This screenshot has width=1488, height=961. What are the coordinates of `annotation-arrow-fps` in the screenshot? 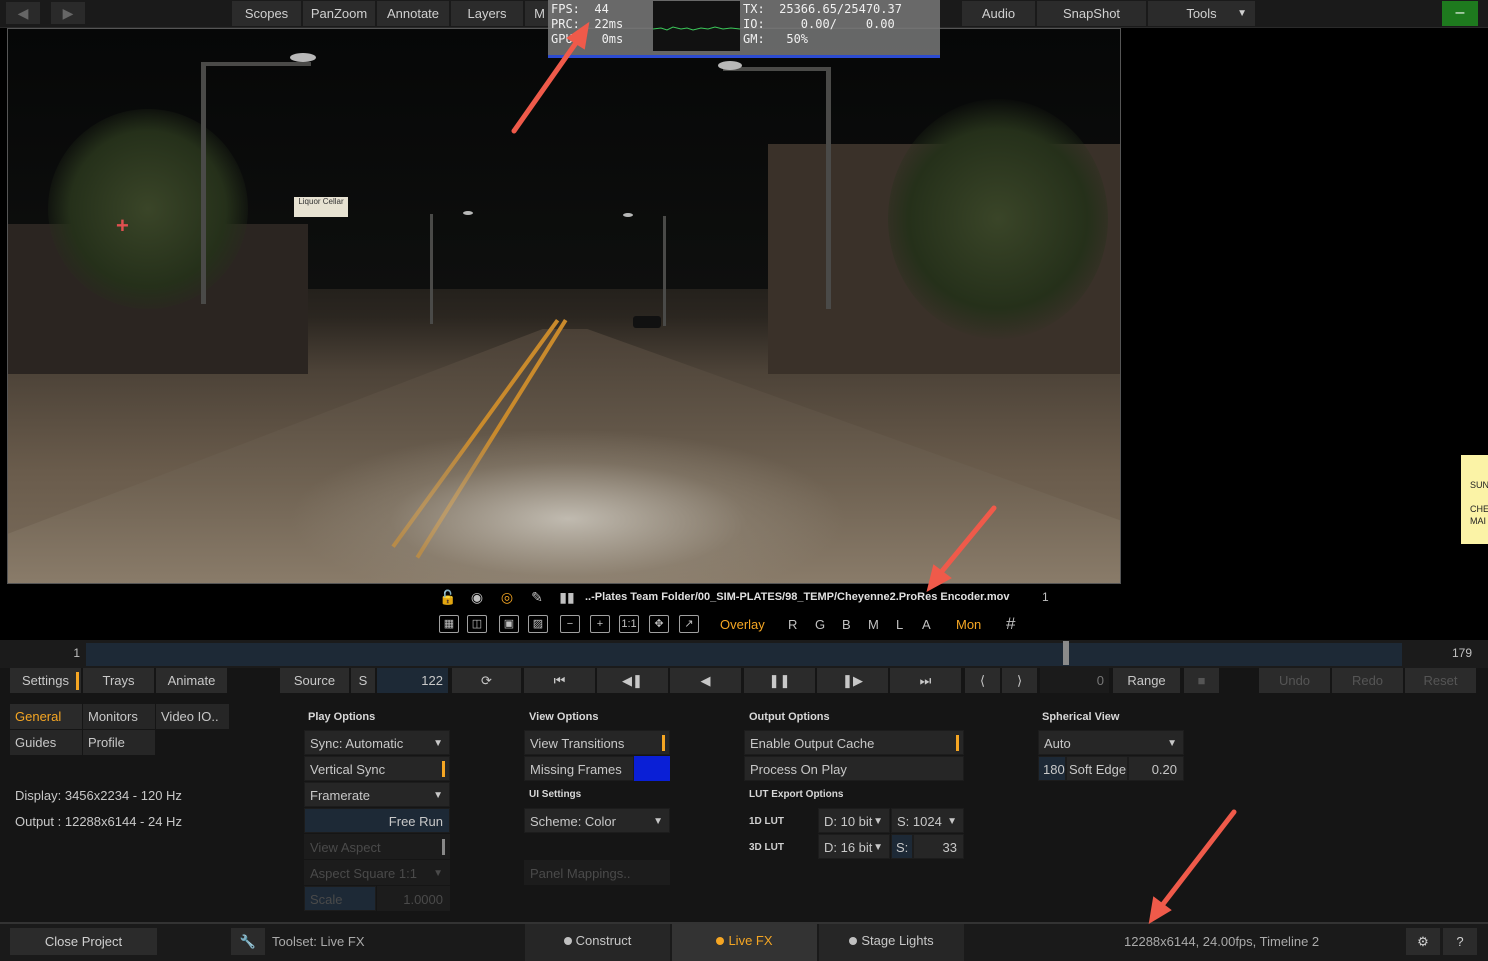 It's located at (546, 85).